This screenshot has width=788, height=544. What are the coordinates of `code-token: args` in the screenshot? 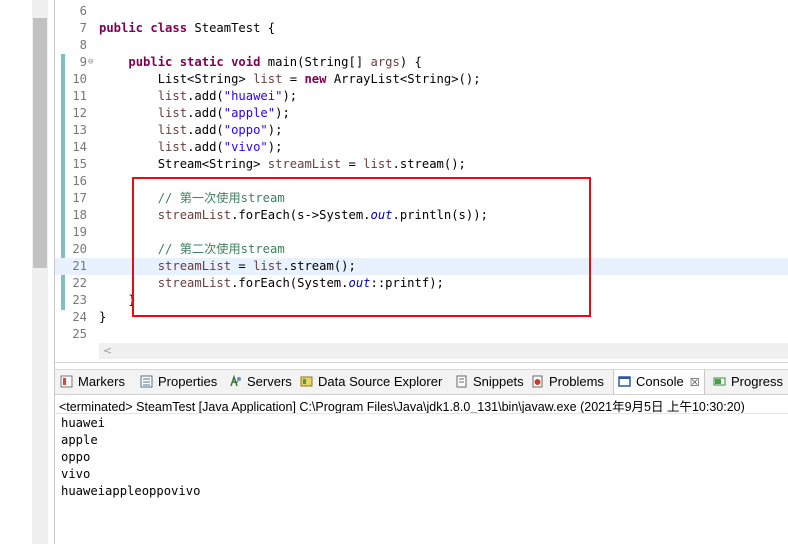 It's located at (385, 62).